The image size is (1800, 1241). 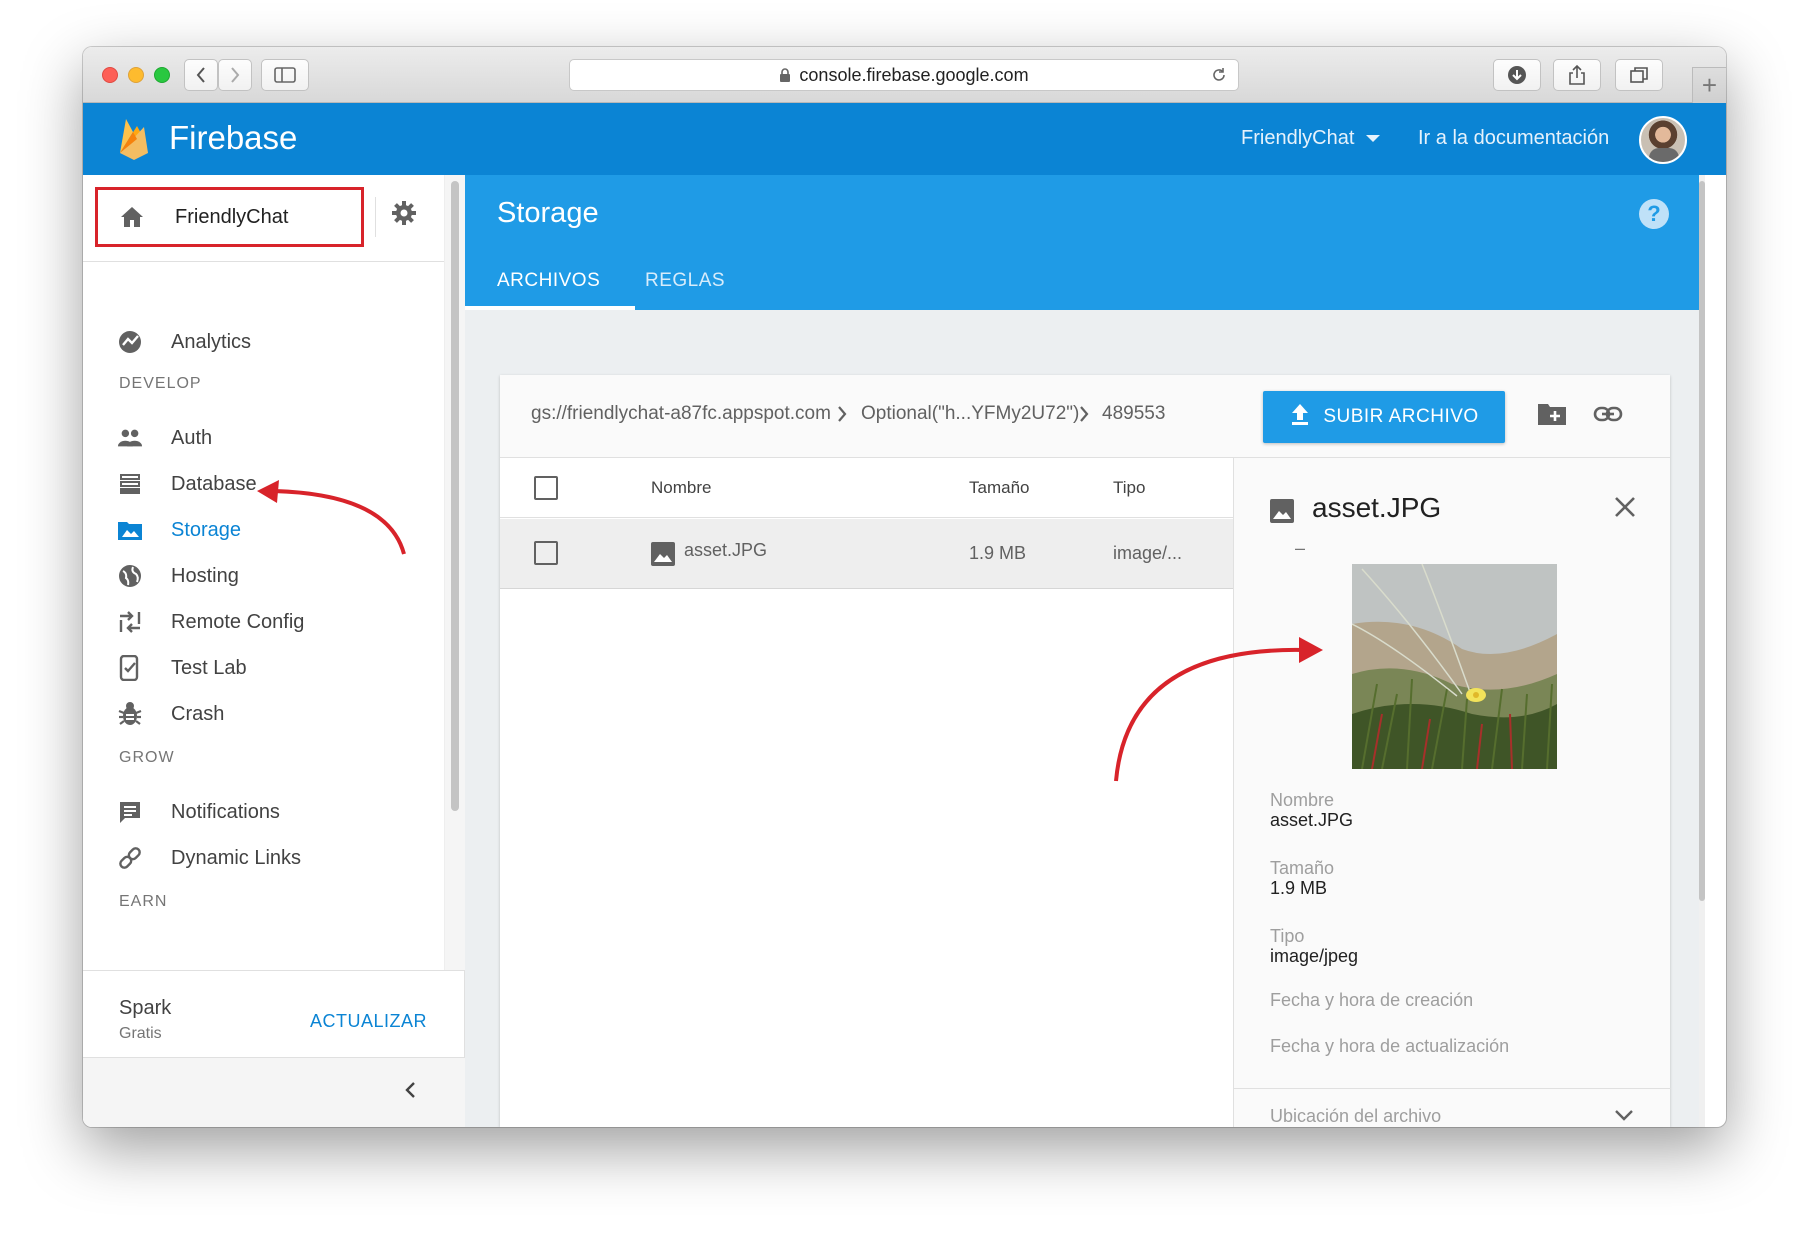 I want to click on brand-name: Firebase, so click(x=233, y=138).